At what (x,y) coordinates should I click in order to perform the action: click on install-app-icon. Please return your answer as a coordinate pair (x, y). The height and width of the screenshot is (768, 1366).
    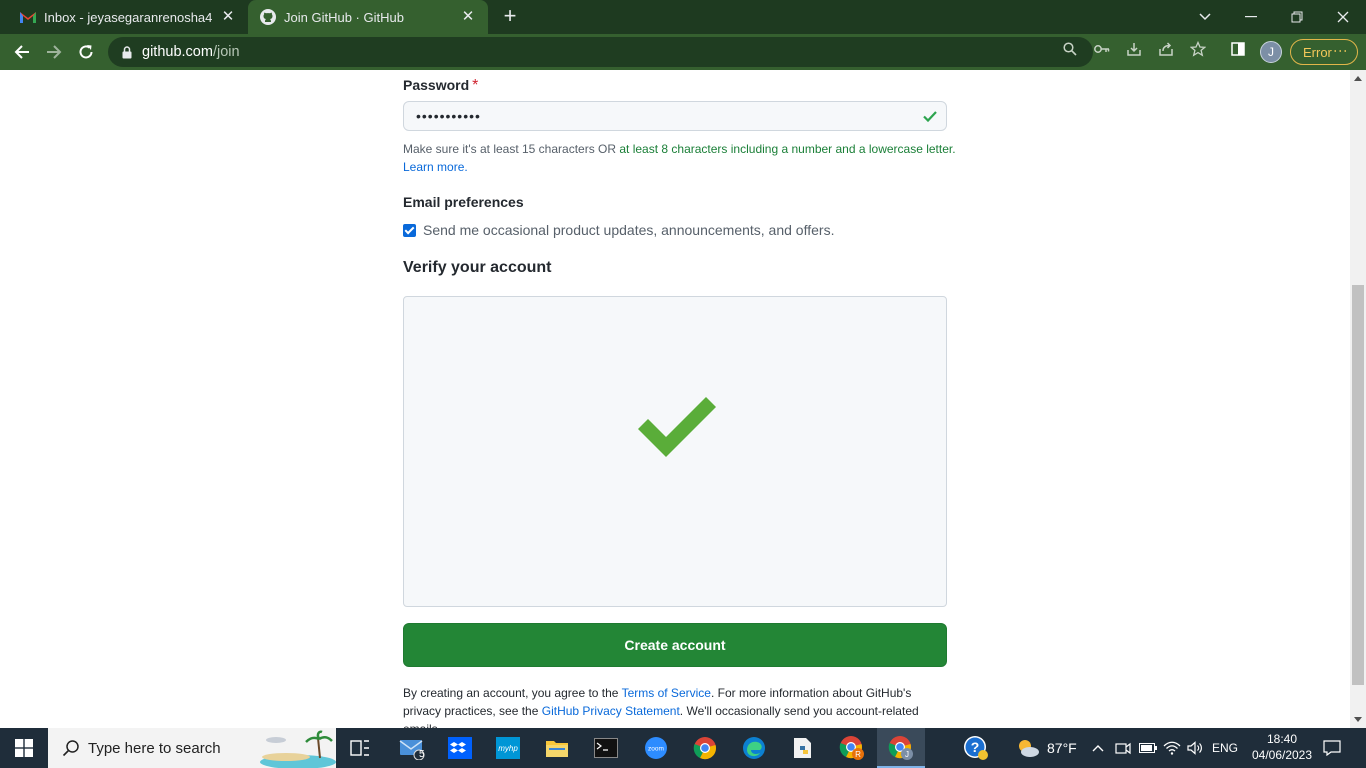
    Looking at the image, I should click on (1134, 49).